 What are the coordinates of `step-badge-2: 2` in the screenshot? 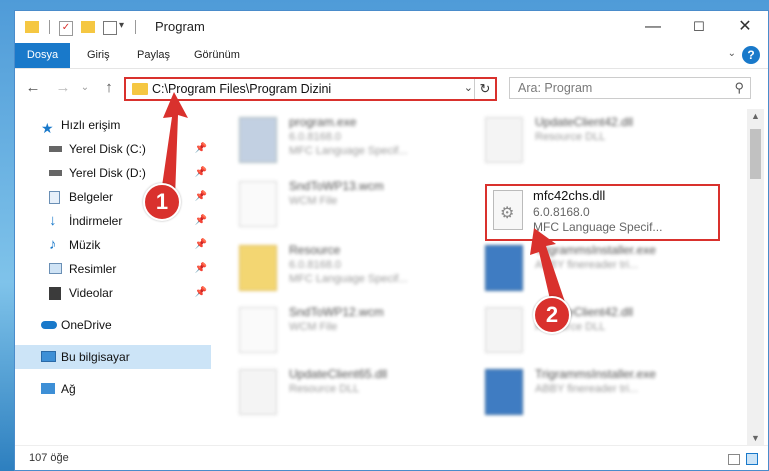 It's located at (552, 315).